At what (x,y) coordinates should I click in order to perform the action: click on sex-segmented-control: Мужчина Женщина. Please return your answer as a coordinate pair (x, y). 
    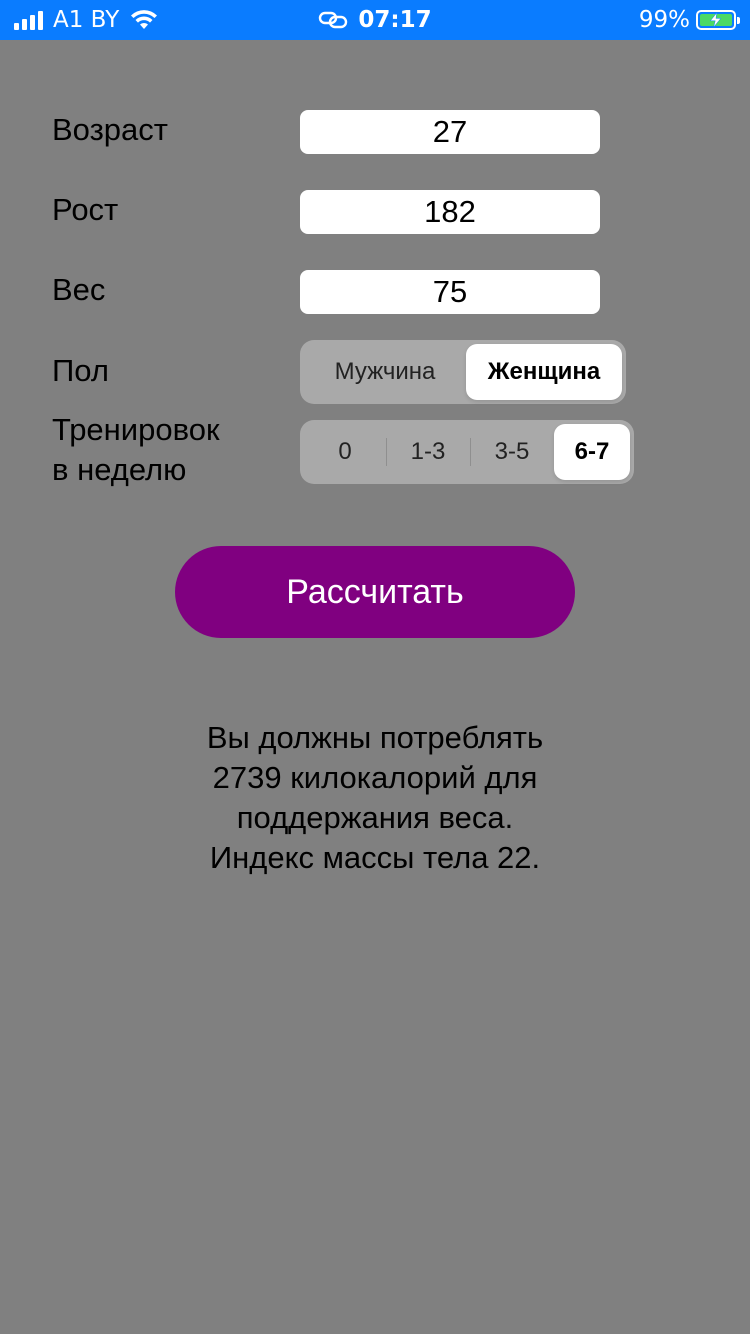
    Looking at the image, I should click on (463, 372).